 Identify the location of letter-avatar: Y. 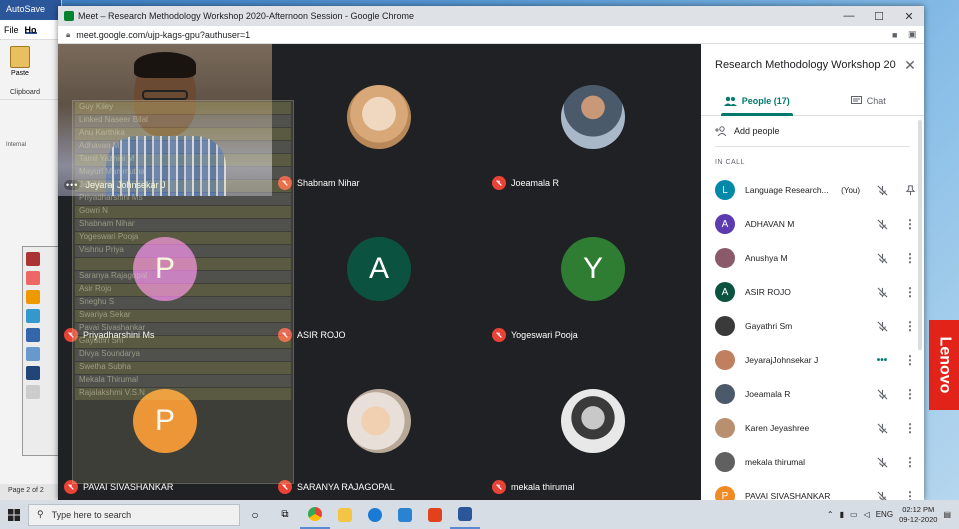
(593, 268).